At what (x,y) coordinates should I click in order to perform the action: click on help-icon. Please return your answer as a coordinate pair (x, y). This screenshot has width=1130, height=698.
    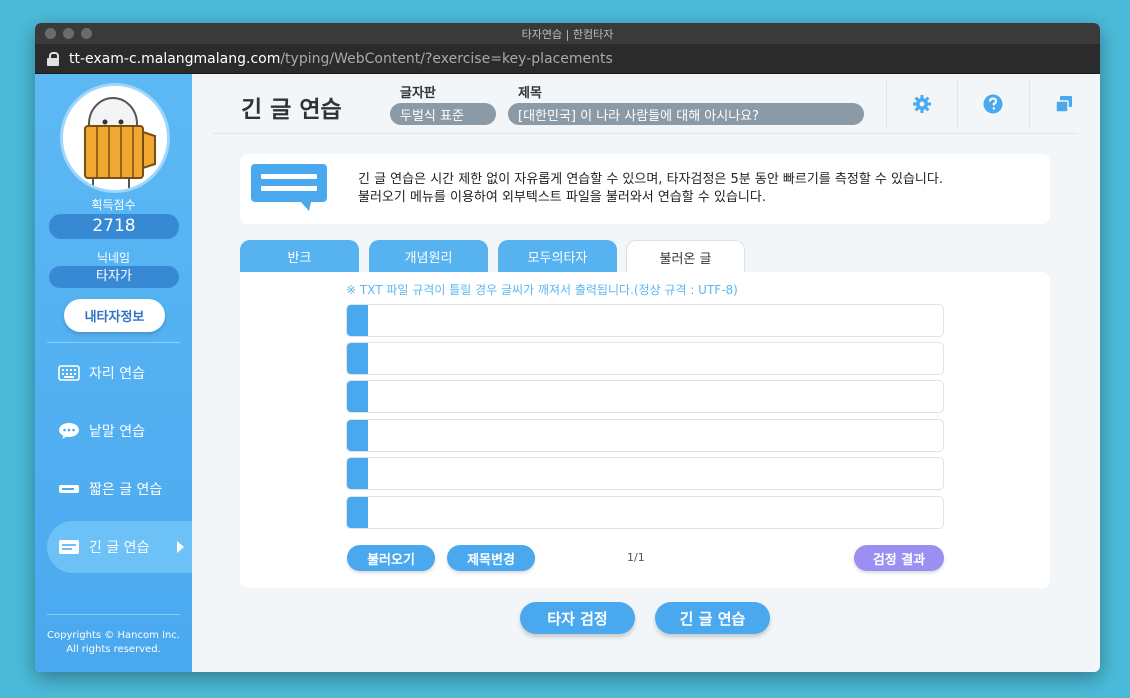
    Looking at the image, I should click on (993, 104).